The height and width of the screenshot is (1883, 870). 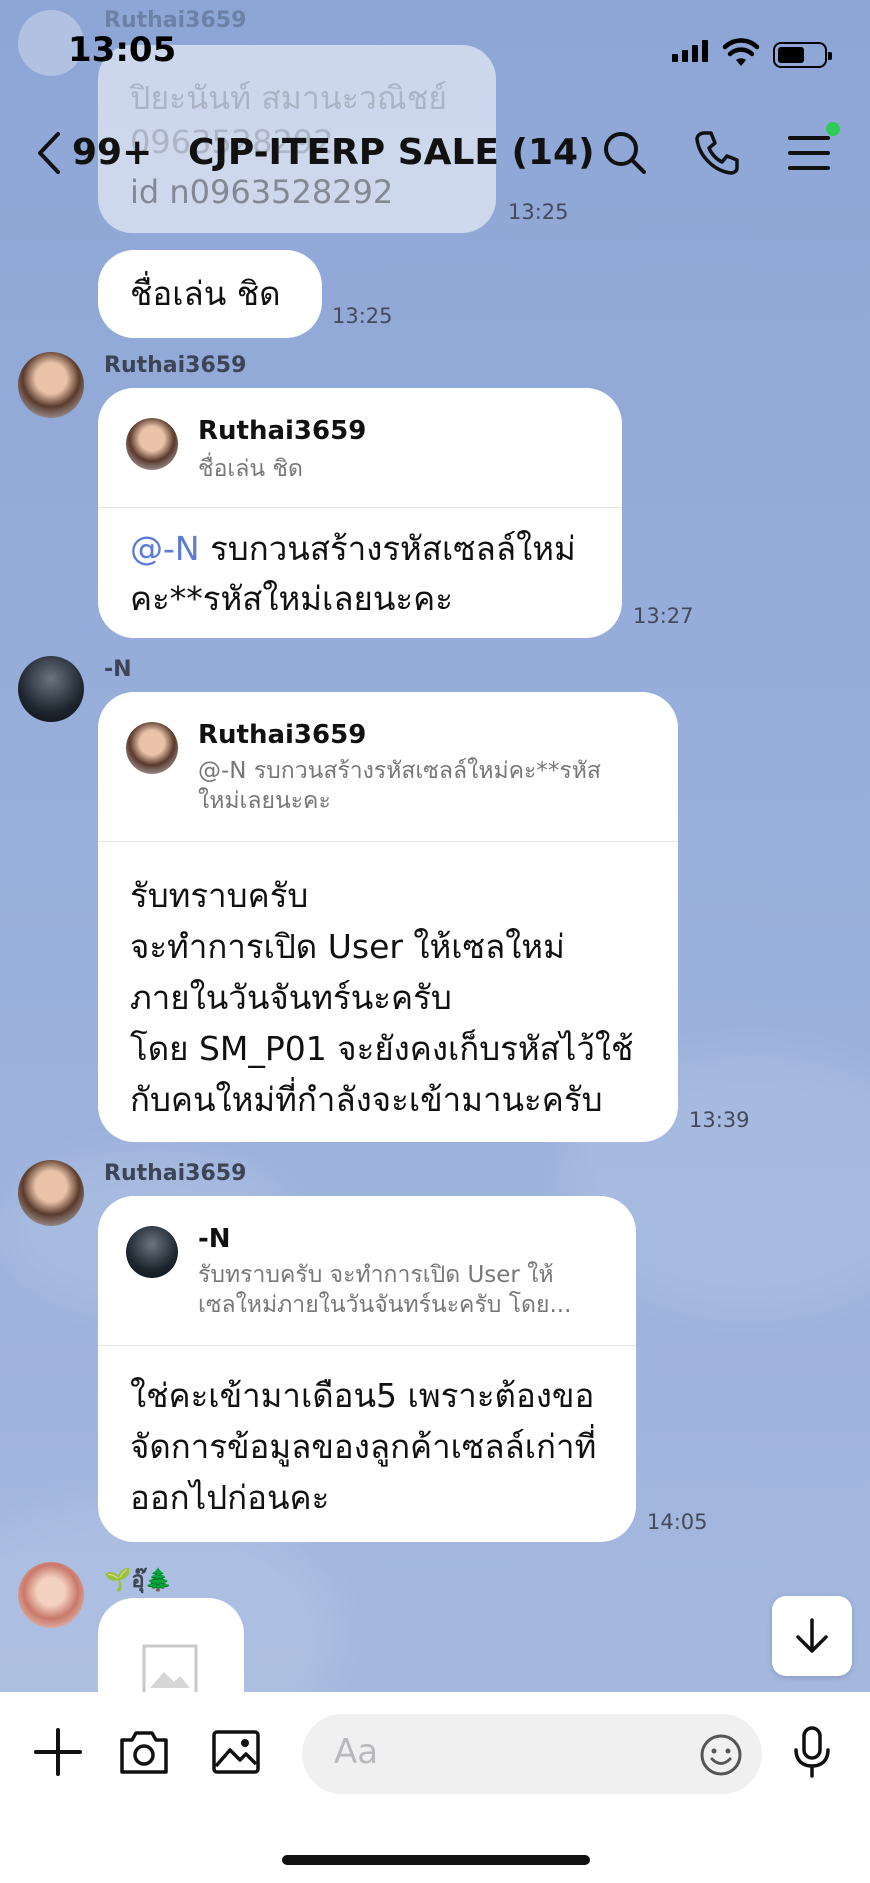 What do you see at coordinates (360, 448) in the screenshot?
I see `reply-preview: Ruthai3659 ชื่อเล่น ชิด` at bounding box center [360, 448].